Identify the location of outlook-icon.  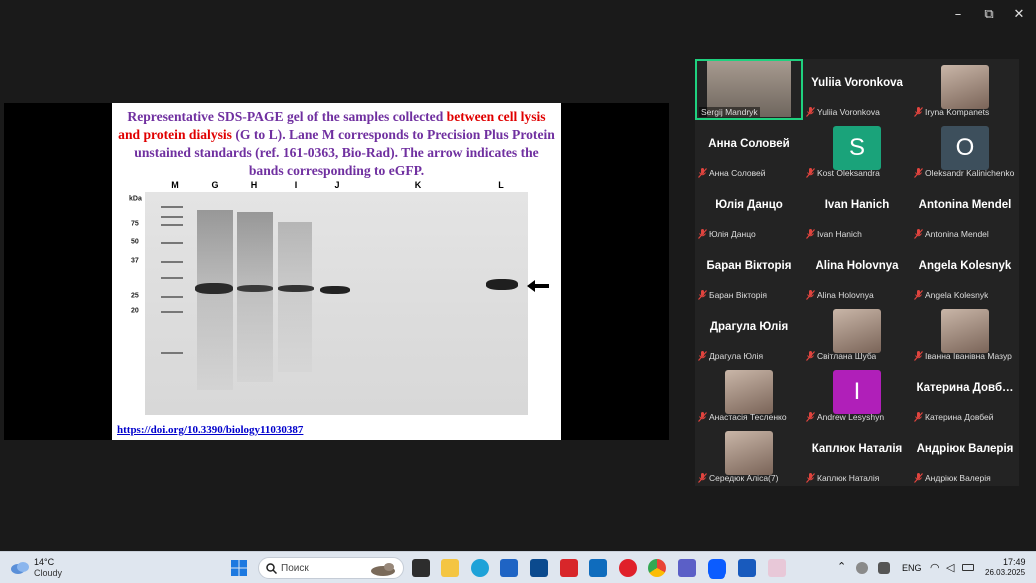
(598, 568).